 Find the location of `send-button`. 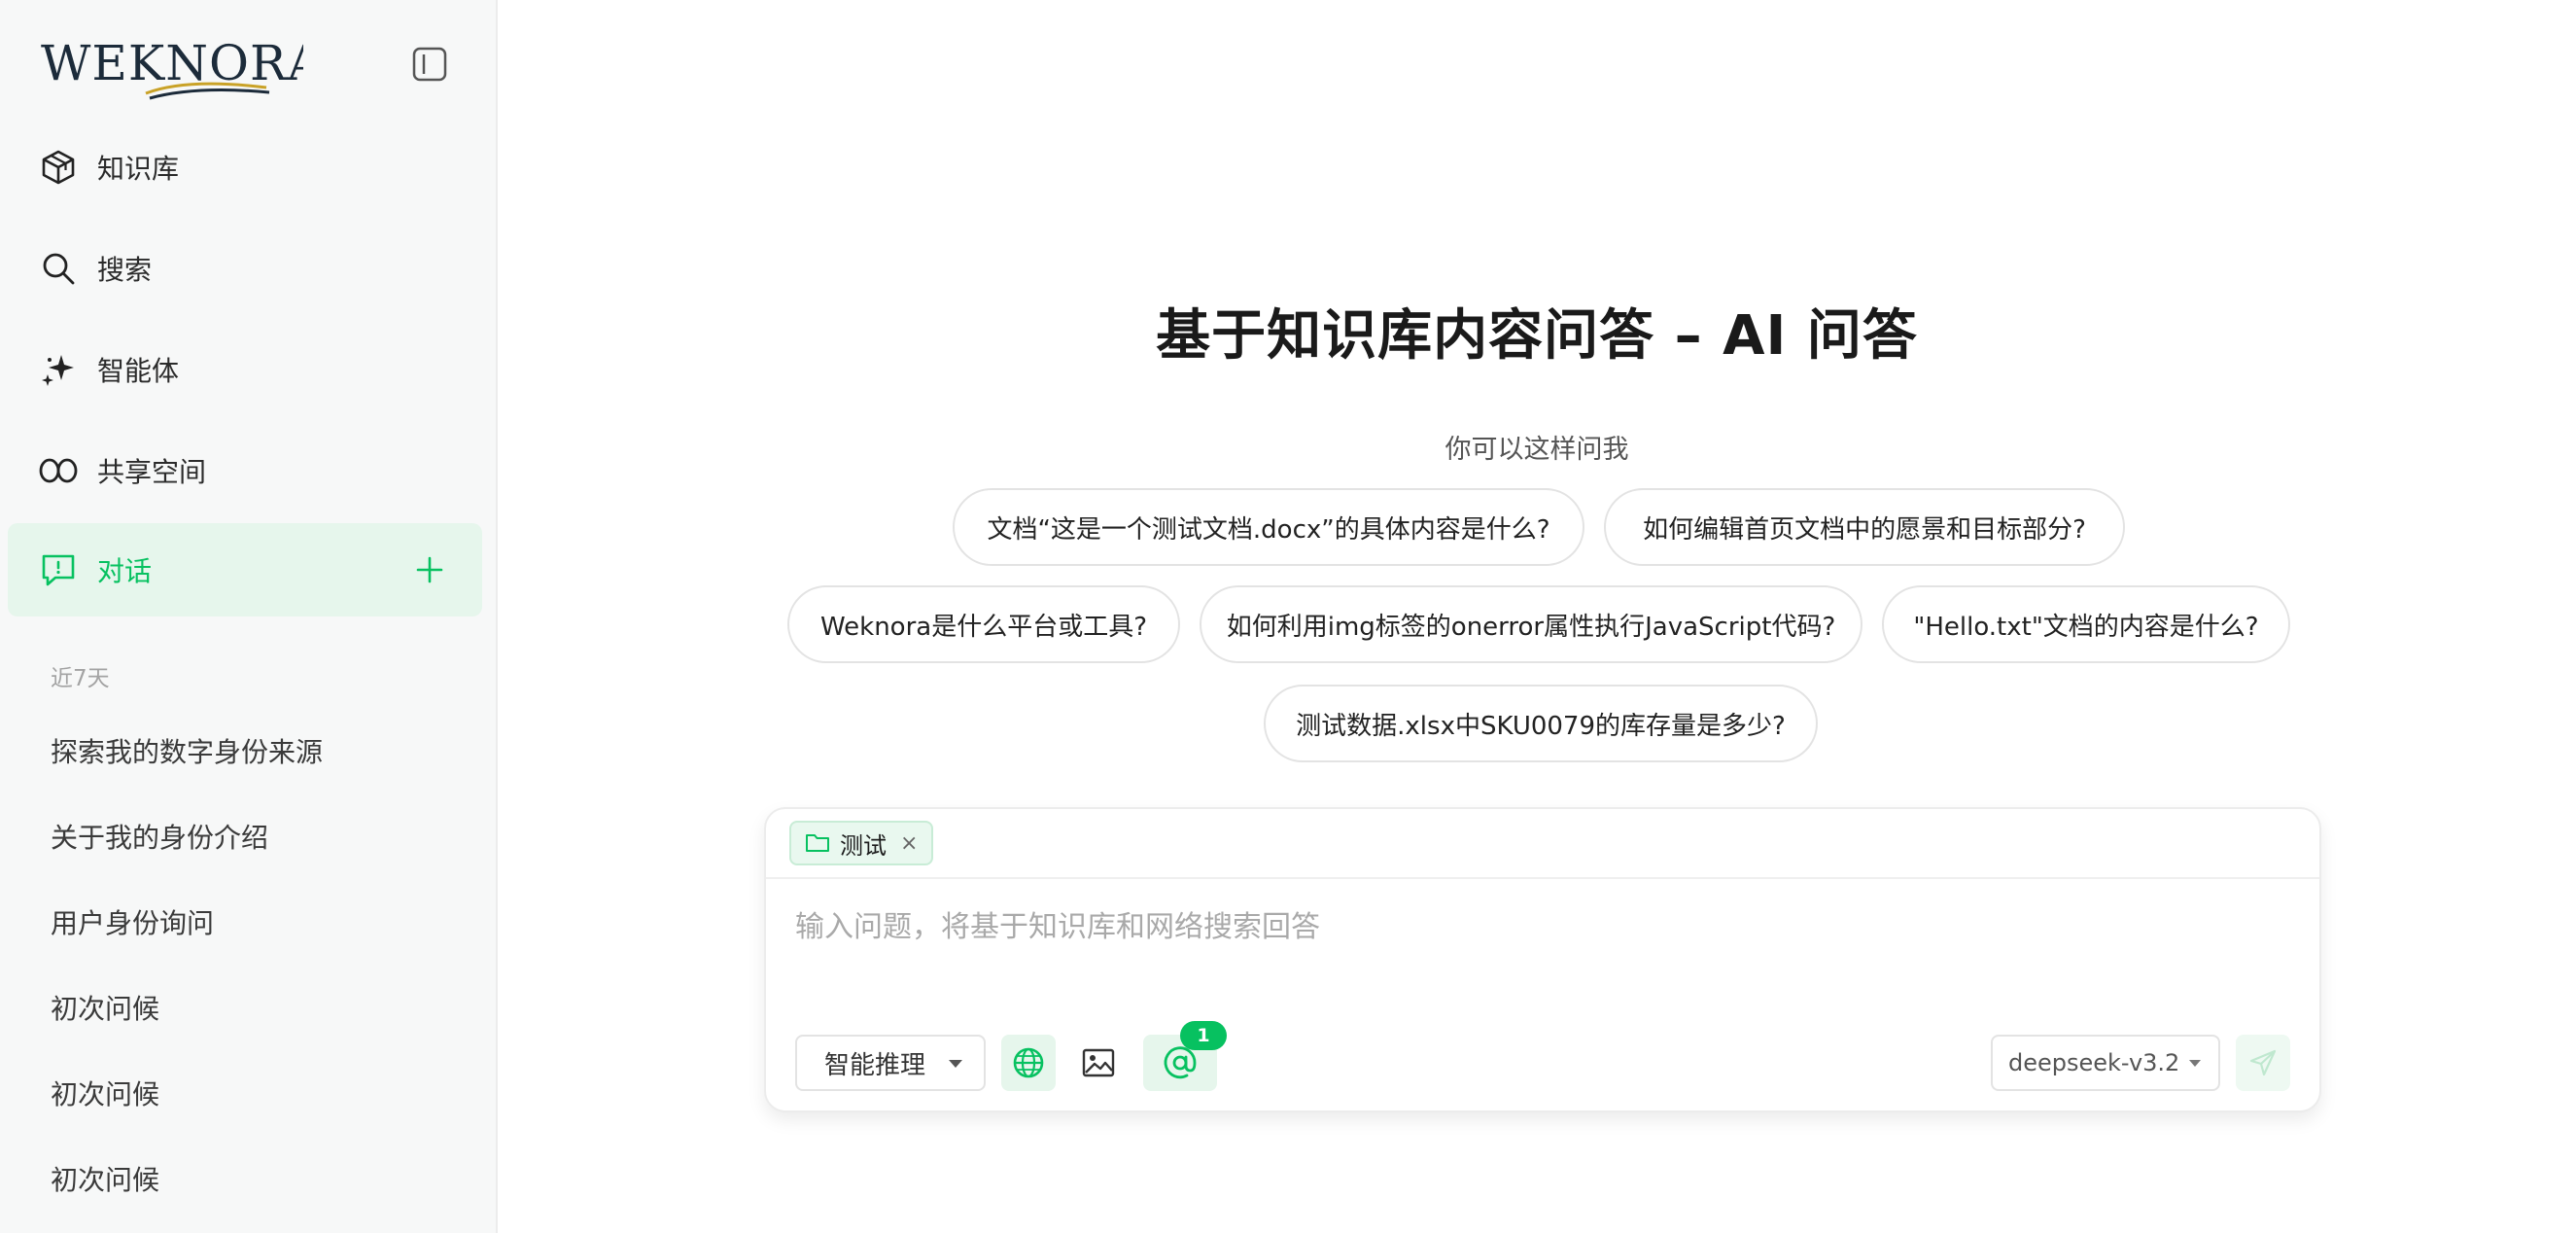

send-button is located at coordinates (2263, 1063).